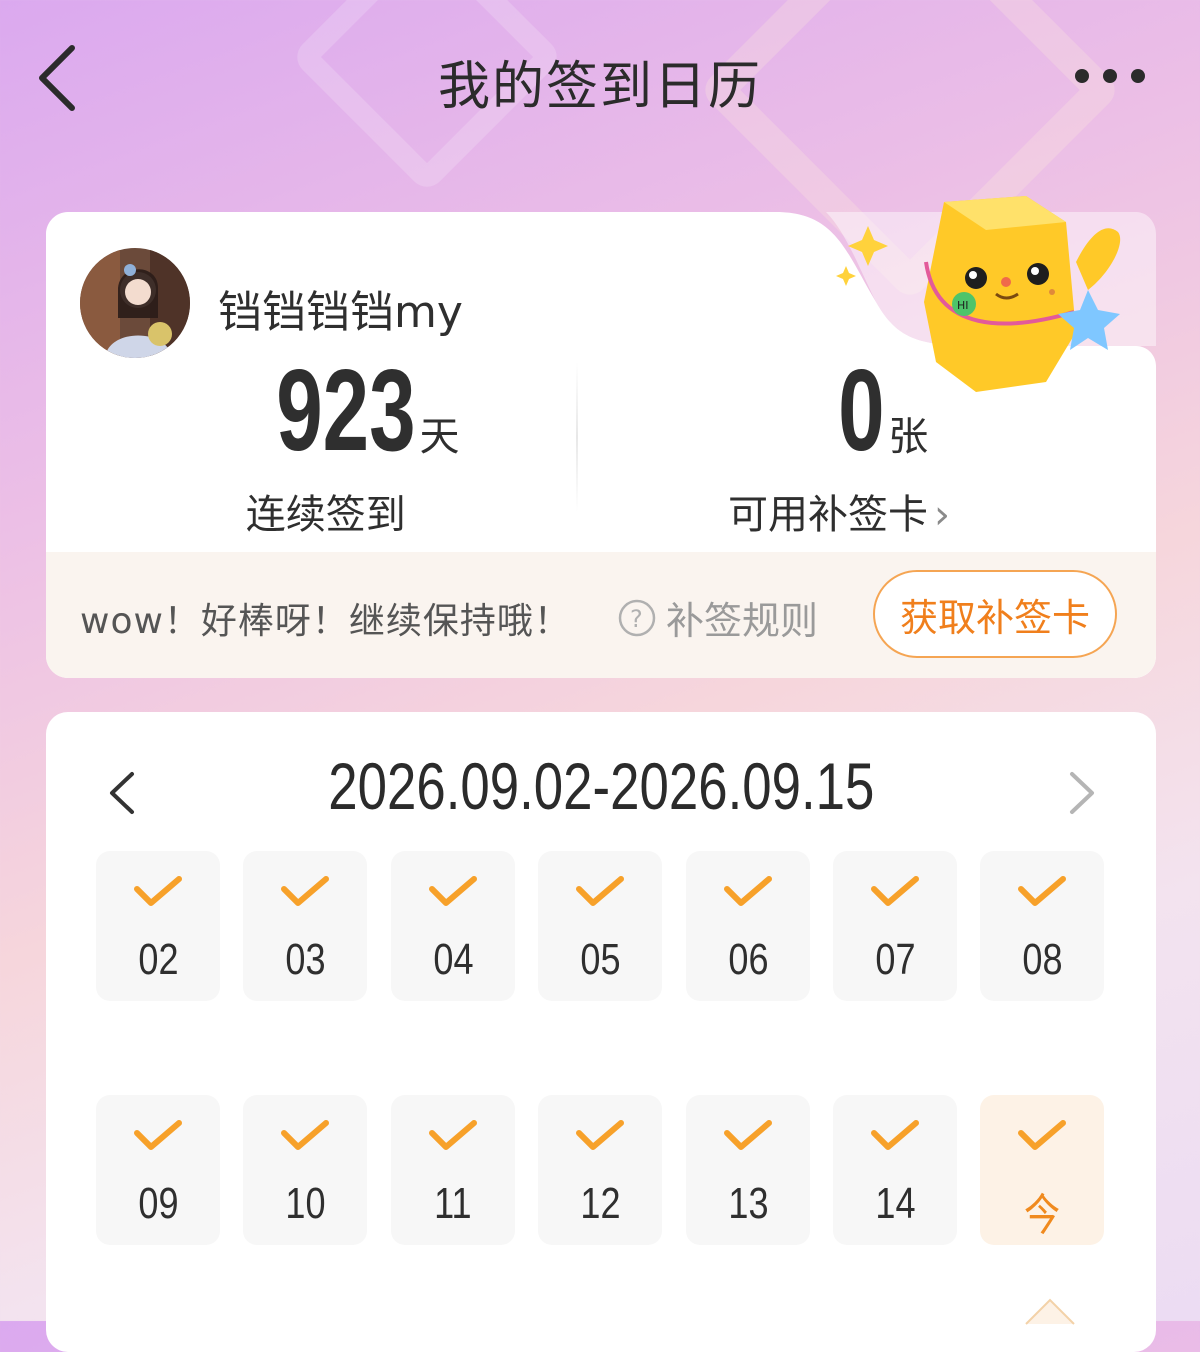 This screenshot has width=1200, height=1352. What do you see at coordinates (895, 1170) in the screenshot?
I see `day-cell: 14` at bounding box center [895, 1170].